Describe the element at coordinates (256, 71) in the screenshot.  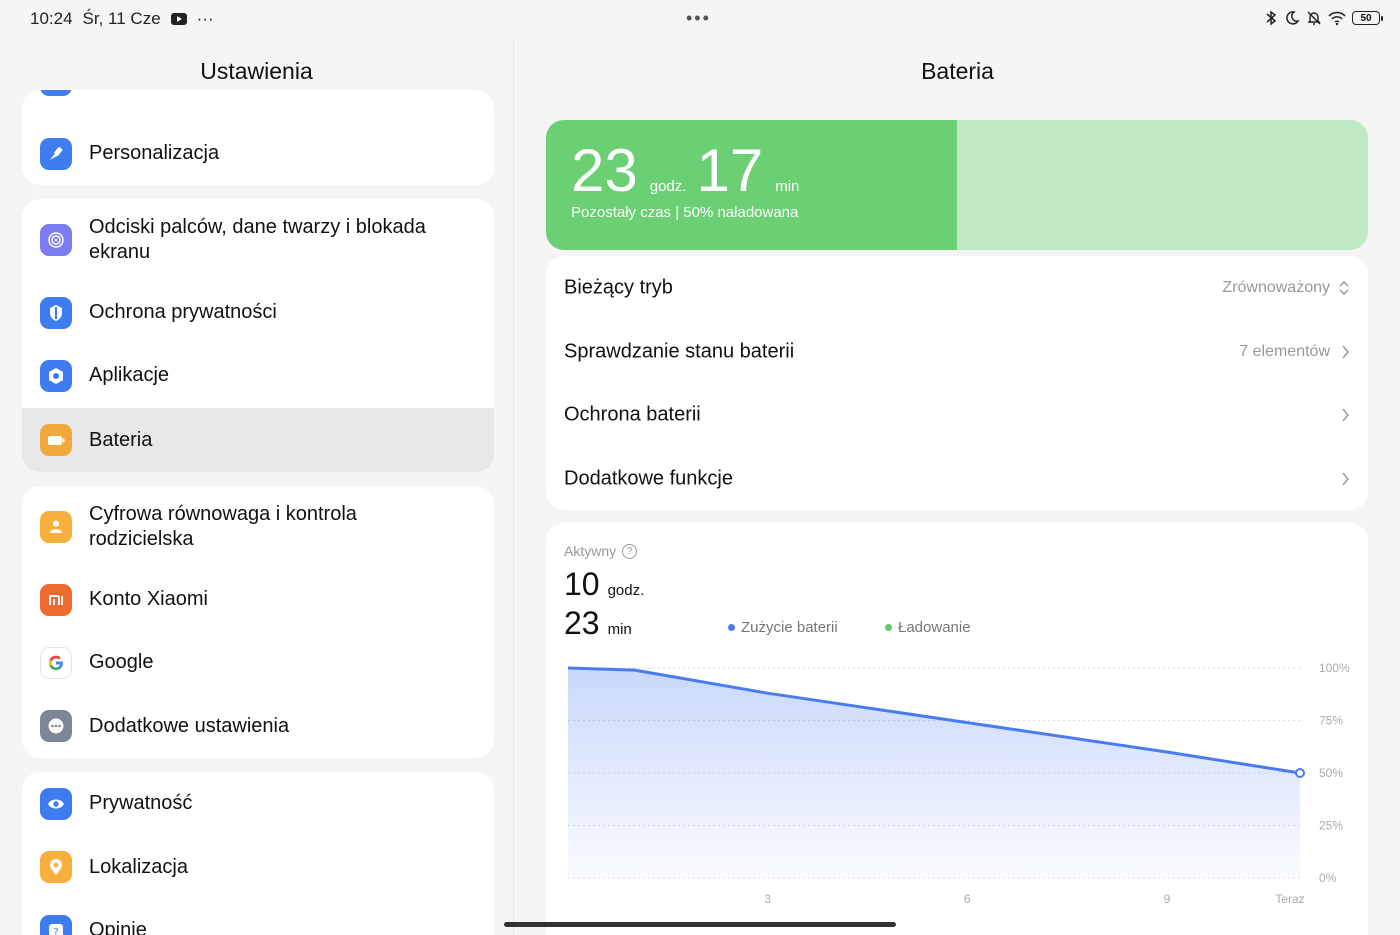
I see `page-title: Ustawienia` at that location.